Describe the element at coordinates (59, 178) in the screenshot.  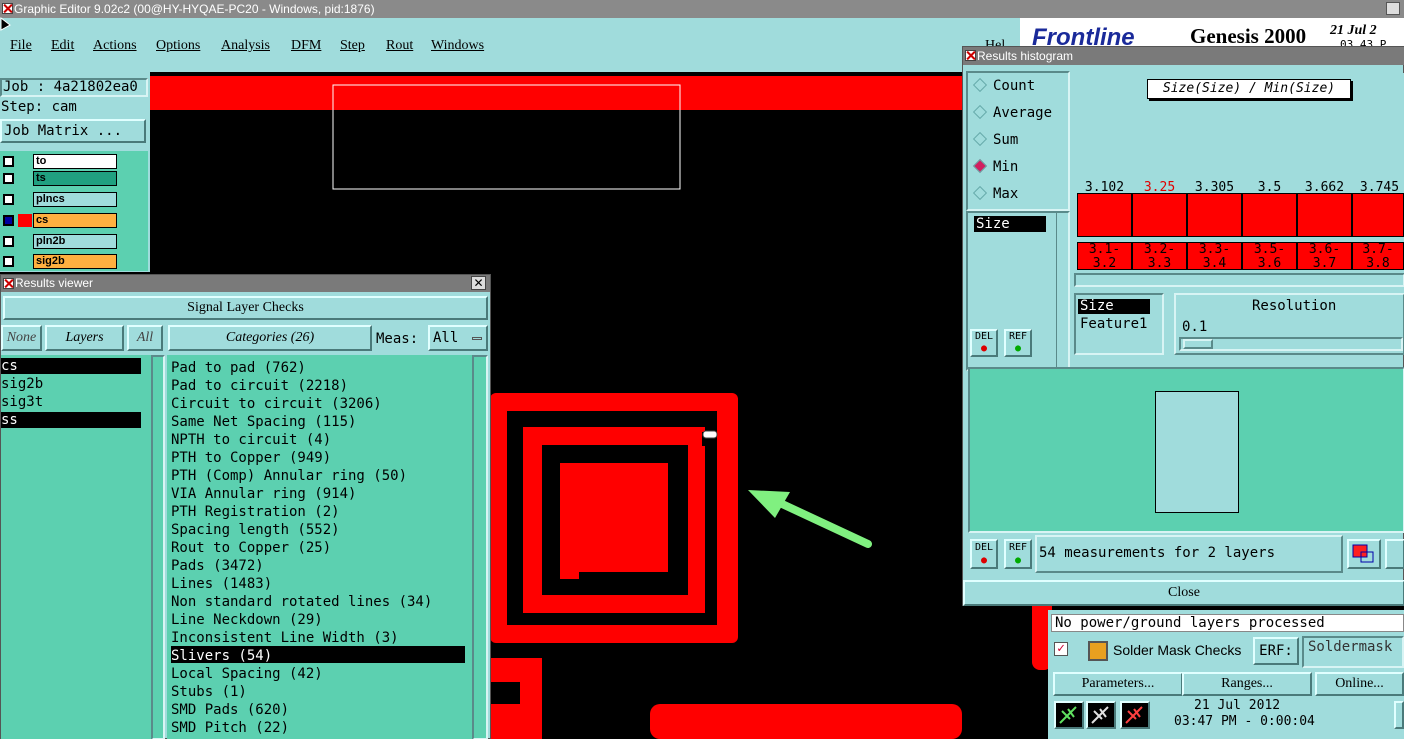
I see `layer-row-ts: ts` at that location.